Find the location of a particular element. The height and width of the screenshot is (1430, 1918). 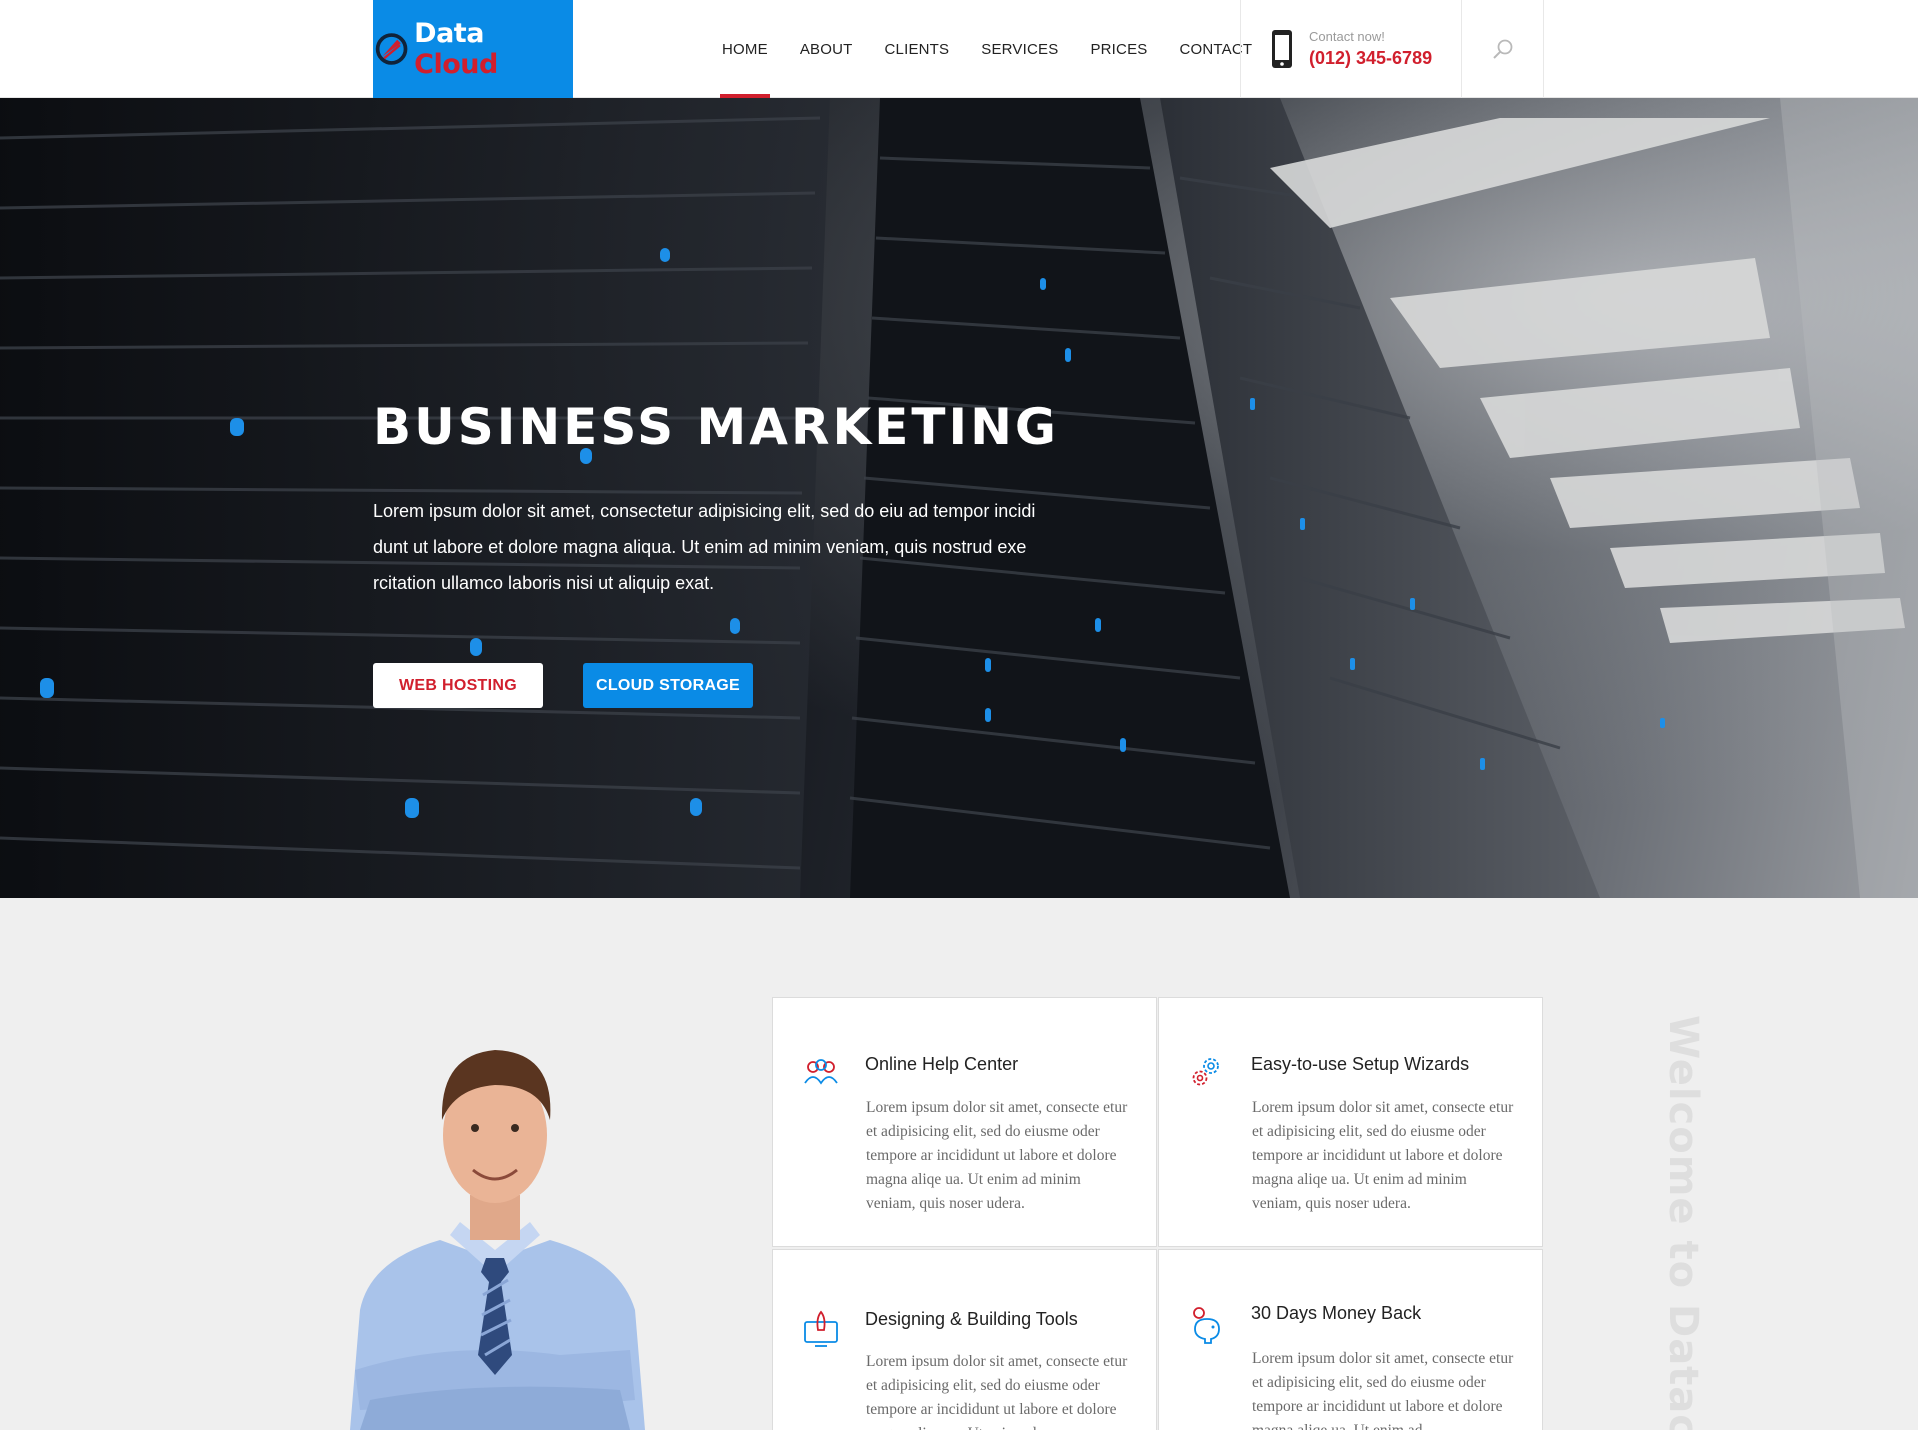

nav-item-clients: CLIENTS is located at coordinates (917, 49).